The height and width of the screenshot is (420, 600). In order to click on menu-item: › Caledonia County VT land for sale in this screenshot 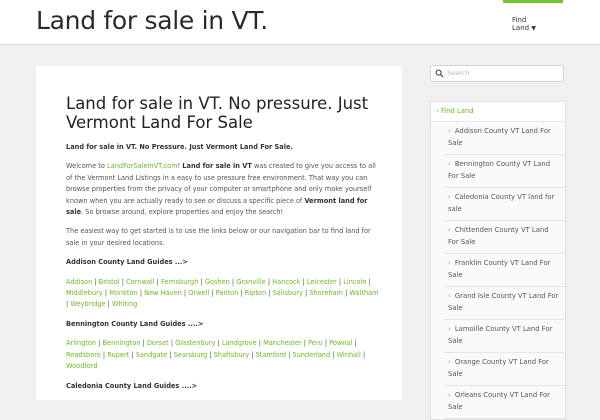, I will do `click(504, 204)`.